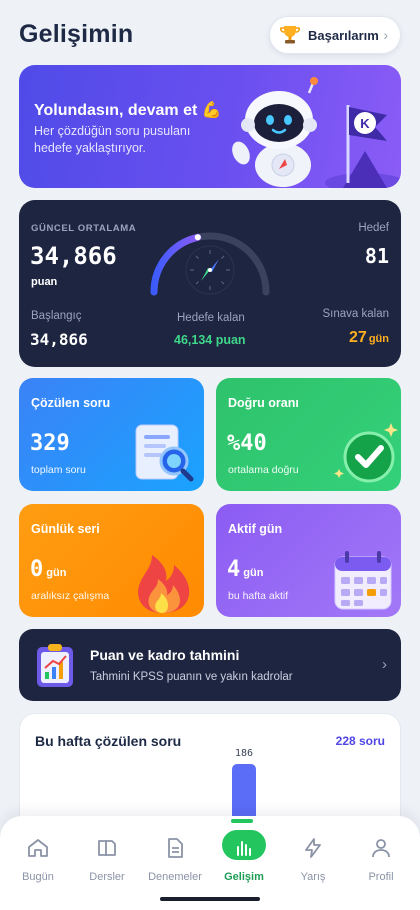 The height and width of the screenshot is (910, 420). Describe the element at coordinates (313, 859) in the screenshot. I see `tab-yaris: Yarış` at that location.